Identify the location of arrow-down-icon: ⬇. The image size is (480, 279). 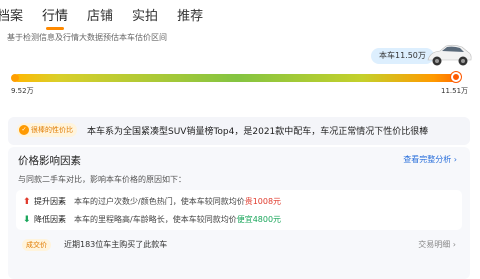
(27, 219).